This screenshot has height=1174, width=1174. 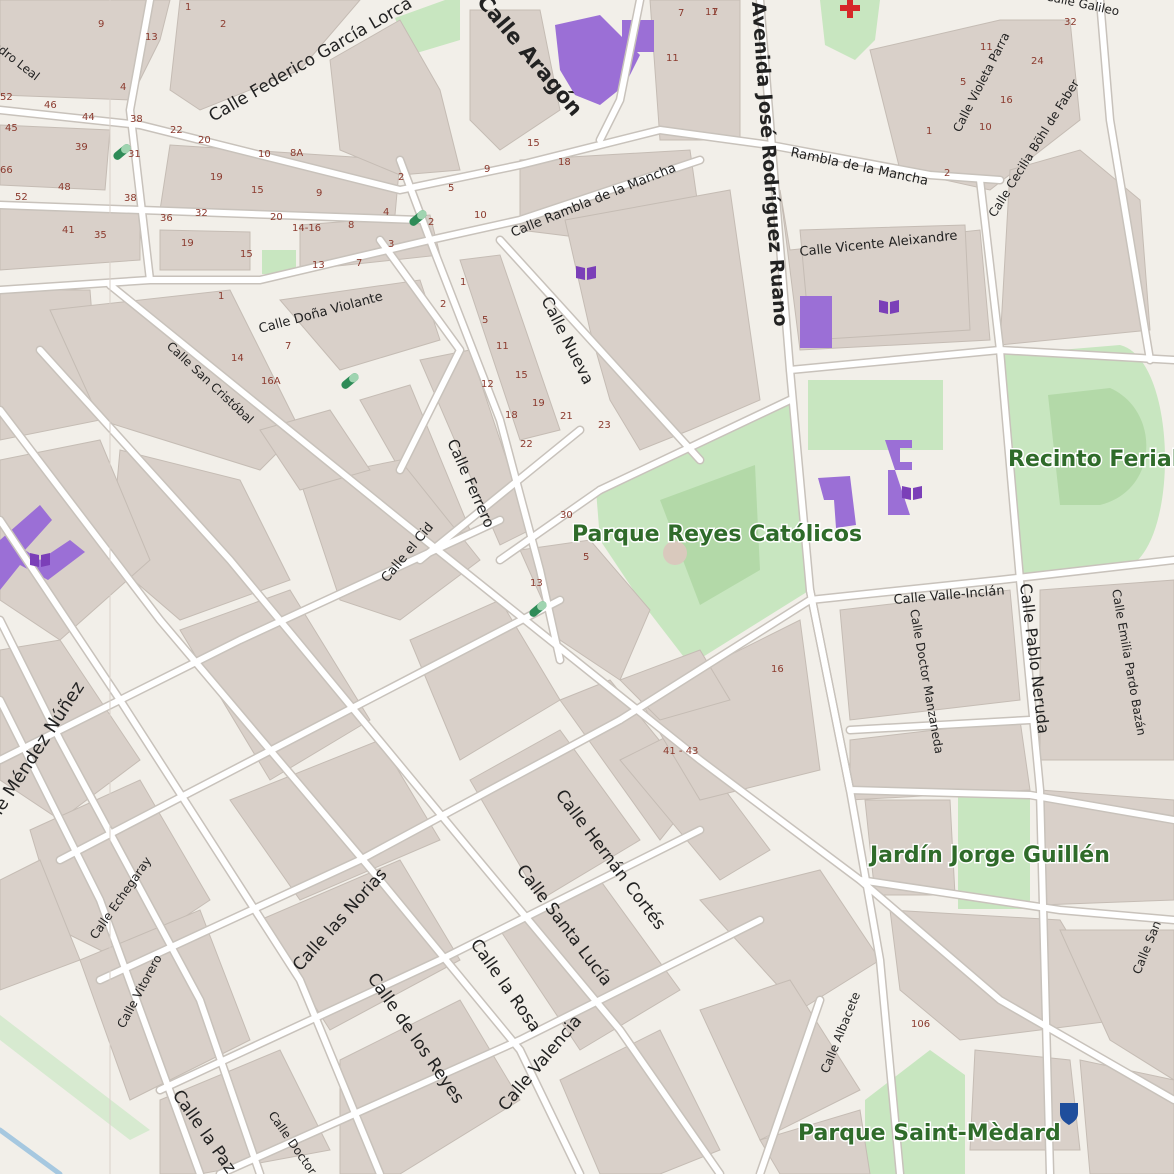 What do you see at coordinates (680, 751) in the screenshot?
I see `house-number: 41 - 43` at bounding box center [680, 751].